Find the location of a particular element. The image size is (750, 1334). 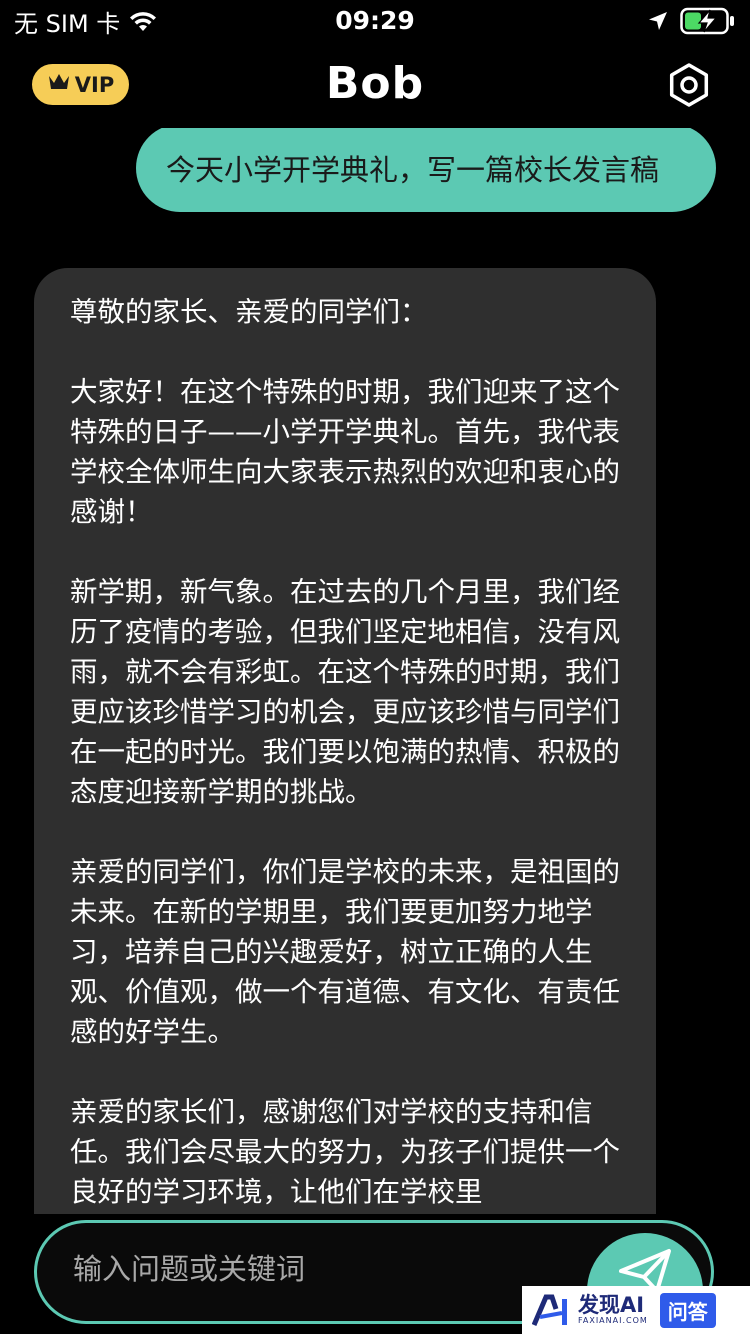

input-placeholder: 输入问题或关键词 is located at coordinates (189, 1269).